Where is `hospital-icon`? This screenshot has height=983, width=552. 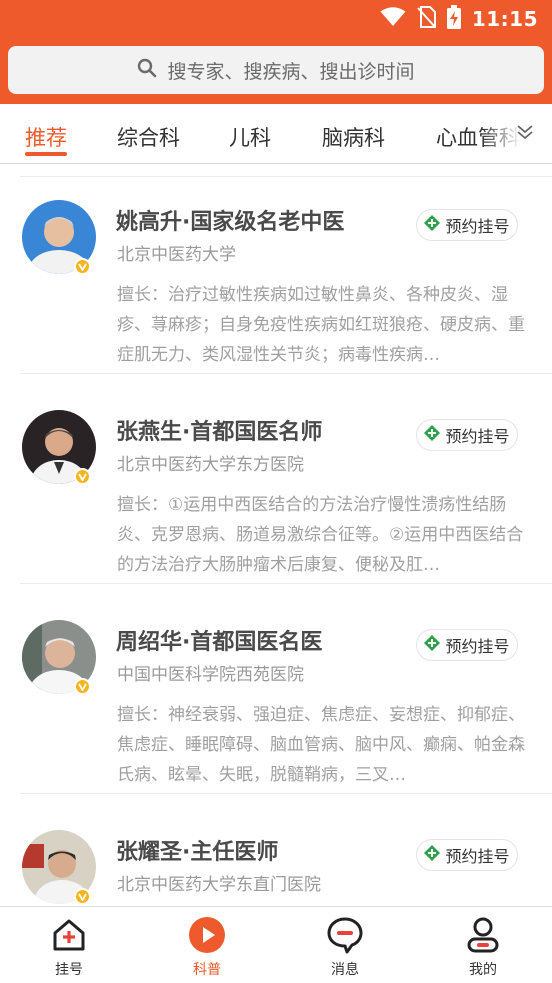 hospital-icon is located at coordinates (69, 935).